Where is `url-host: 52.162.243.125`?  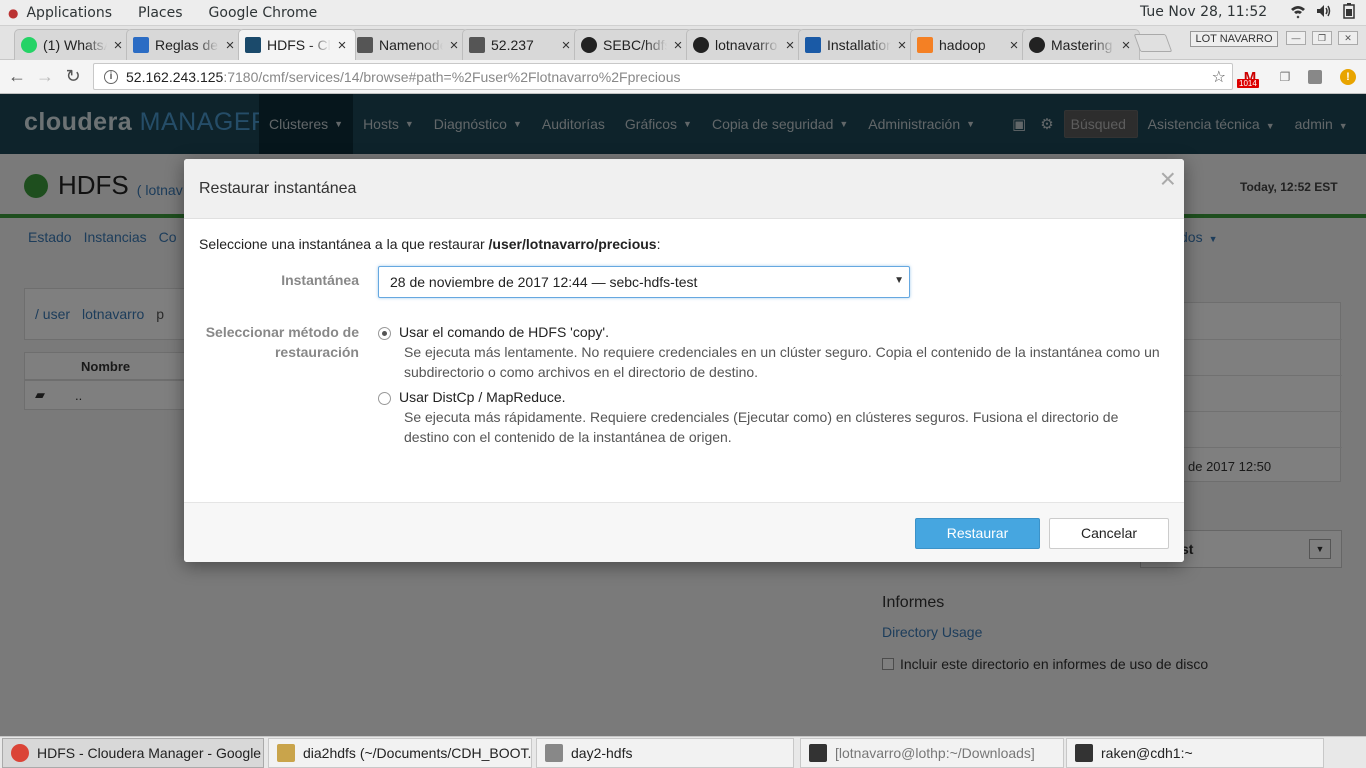
url-host: 52.162.243.125 is located at coordinates (175, 76).